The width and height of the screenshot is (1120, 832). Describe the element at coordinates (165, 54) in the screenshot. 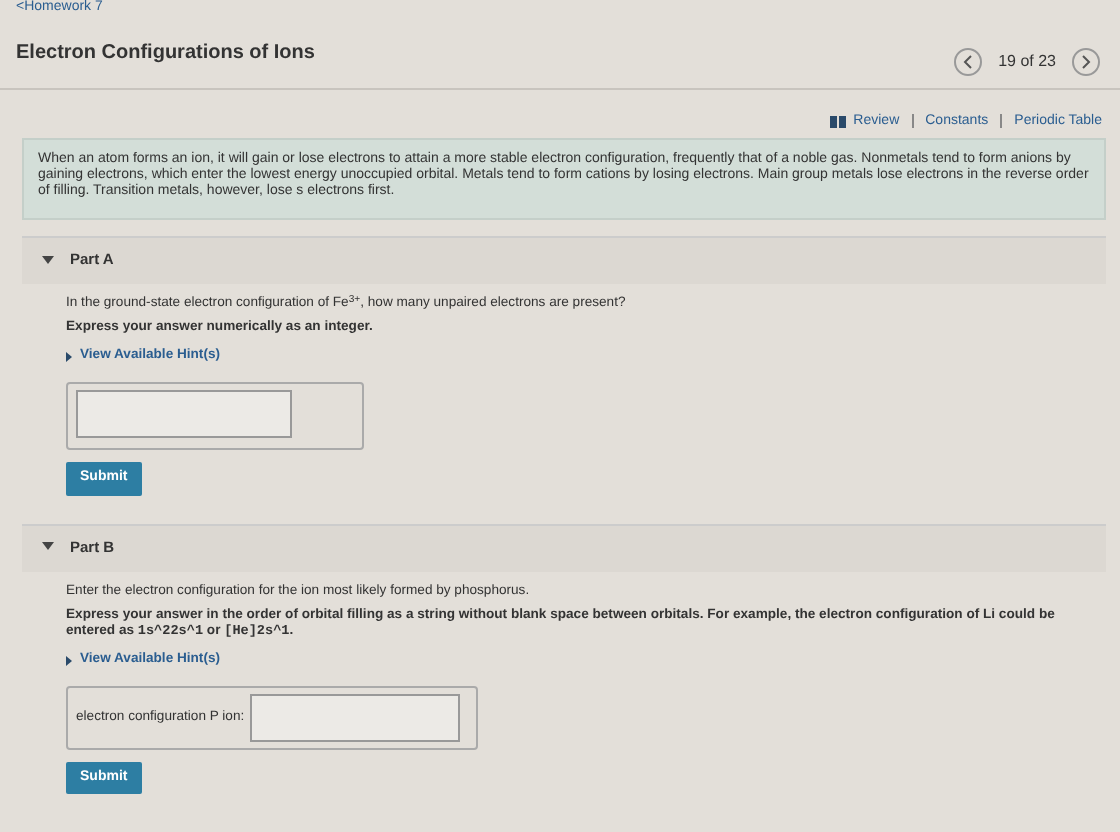

I see `page-title: Electron Configurations of Ions` at that location.